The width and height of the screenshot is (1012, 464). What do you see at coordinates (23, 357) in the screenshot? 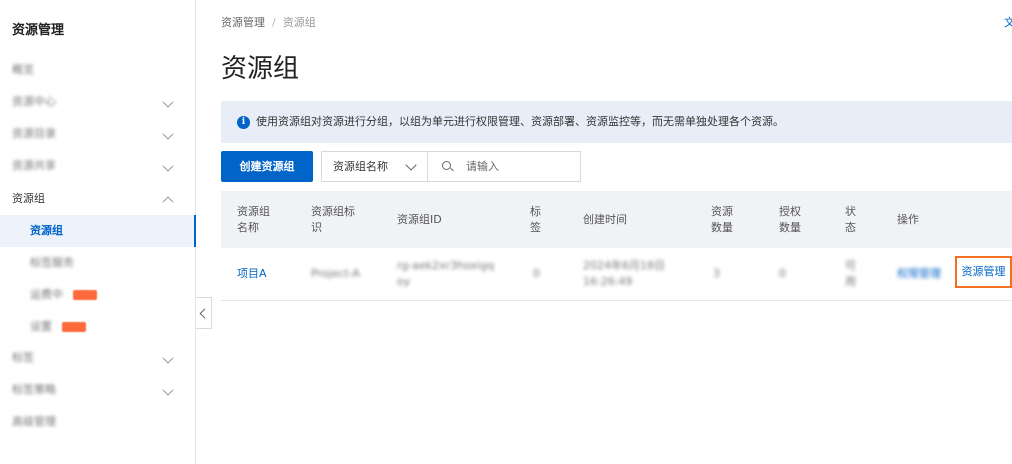
I see `sidebar-item-label: 标签` at bounding box center [23, 357].